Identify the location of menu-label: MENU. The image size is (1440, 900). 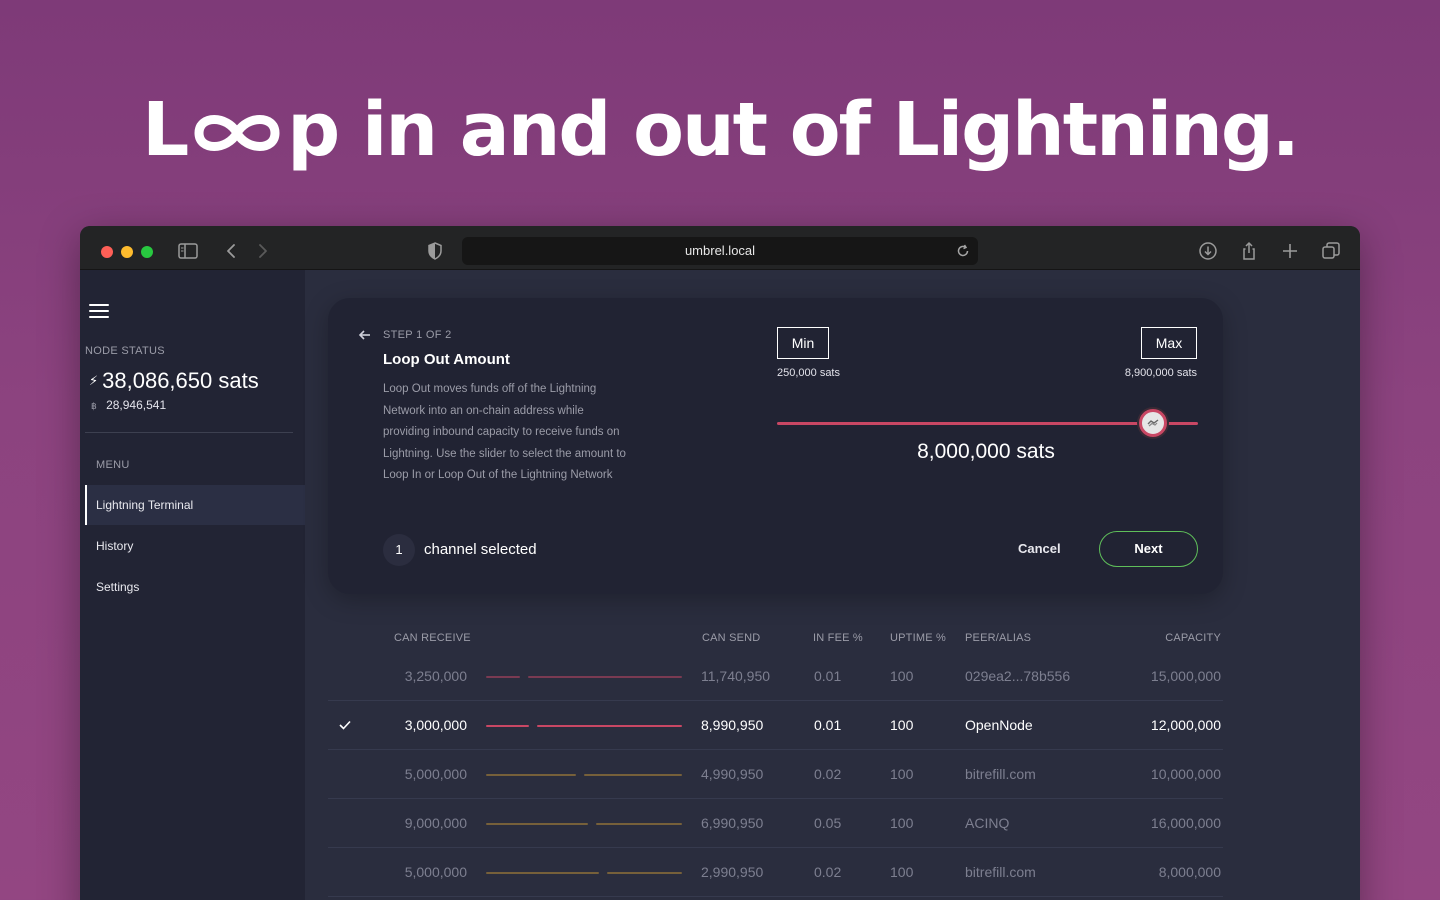
(113, 465).